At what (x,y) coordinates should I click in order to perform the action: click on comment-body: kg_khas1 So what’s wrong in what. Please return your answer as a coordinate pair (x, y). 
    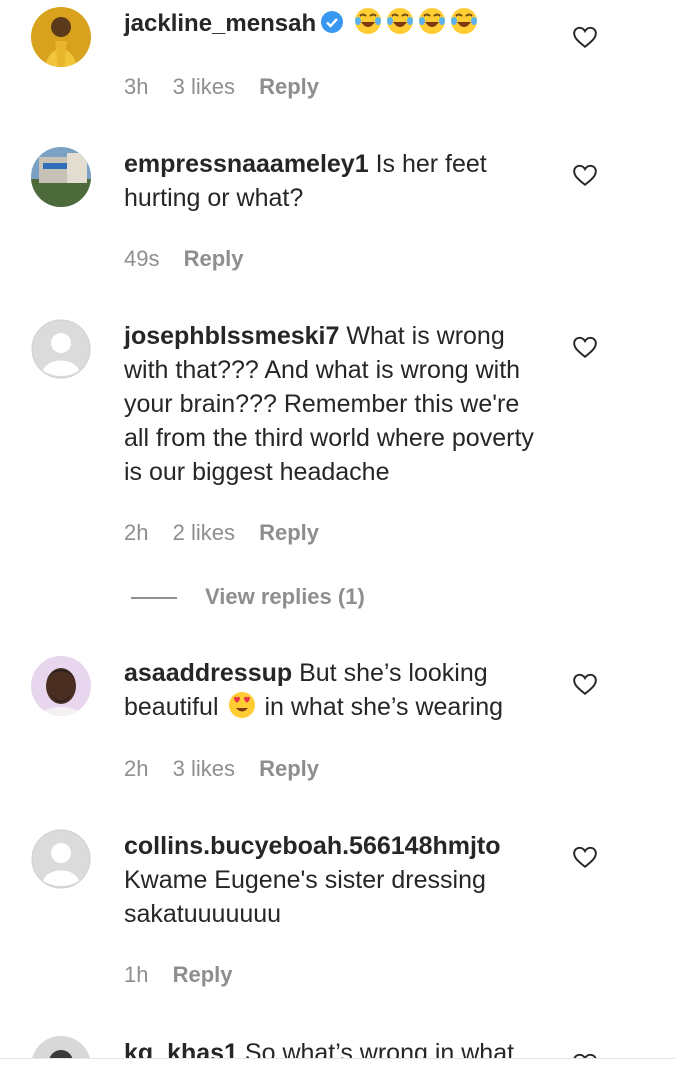
    Looking at the image, I should click on (336, 1047).